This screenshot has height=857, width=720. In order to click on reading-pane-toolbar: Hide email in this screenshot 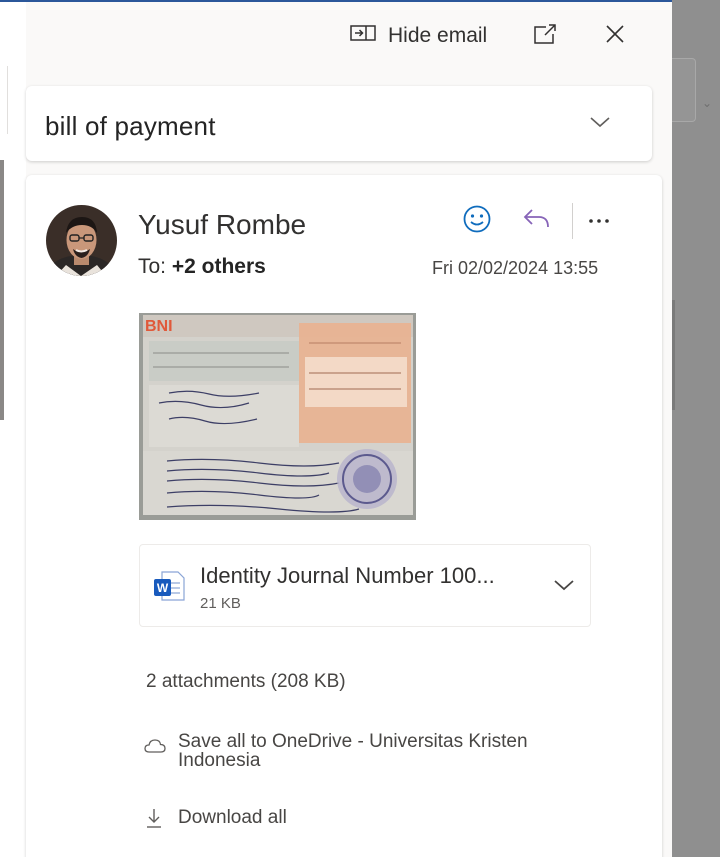, I will do `click(349, 36)`.